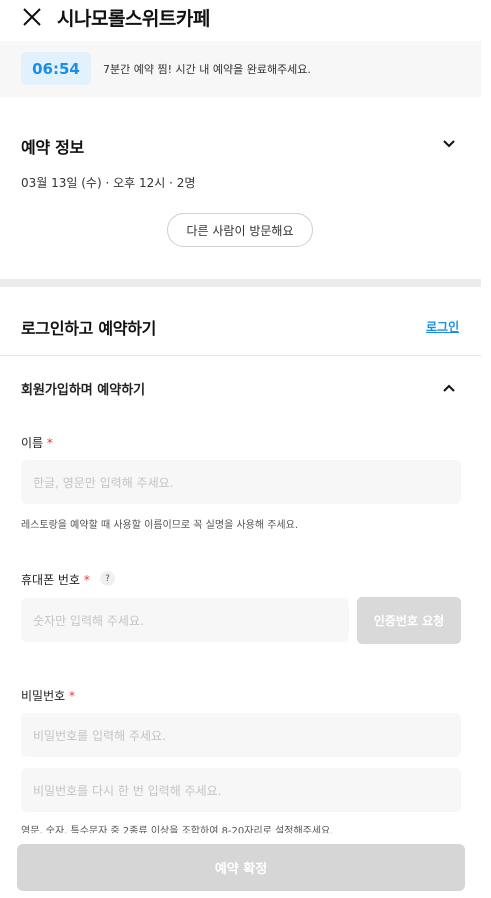 The width and height of the screenshot is (491, 898). Describe the element at coordinates (241, 790) in the screenshot. I see `password-confirm-input: 비밀번호를 다시 한 번 입력해 주세요.` at that location.